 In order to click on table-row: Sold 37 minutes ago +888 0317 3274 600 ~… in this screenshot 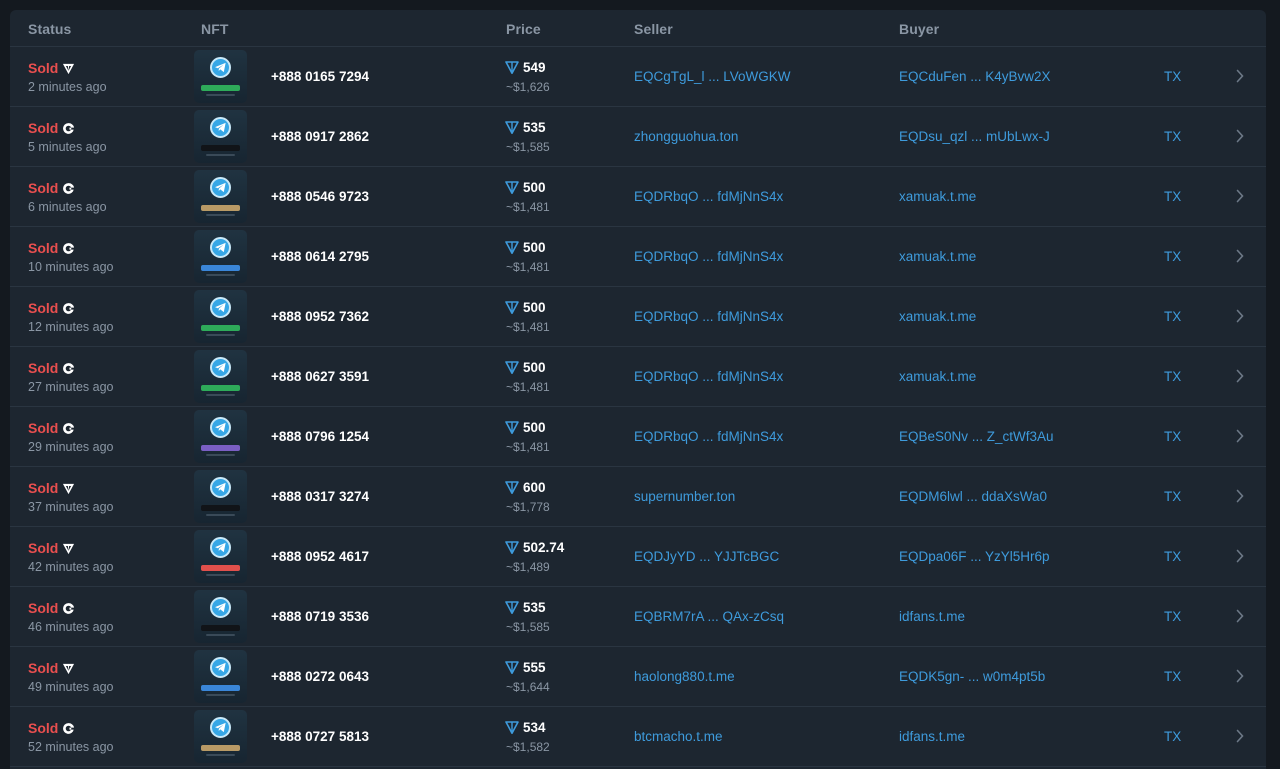, I will do `click(638, 497)`.